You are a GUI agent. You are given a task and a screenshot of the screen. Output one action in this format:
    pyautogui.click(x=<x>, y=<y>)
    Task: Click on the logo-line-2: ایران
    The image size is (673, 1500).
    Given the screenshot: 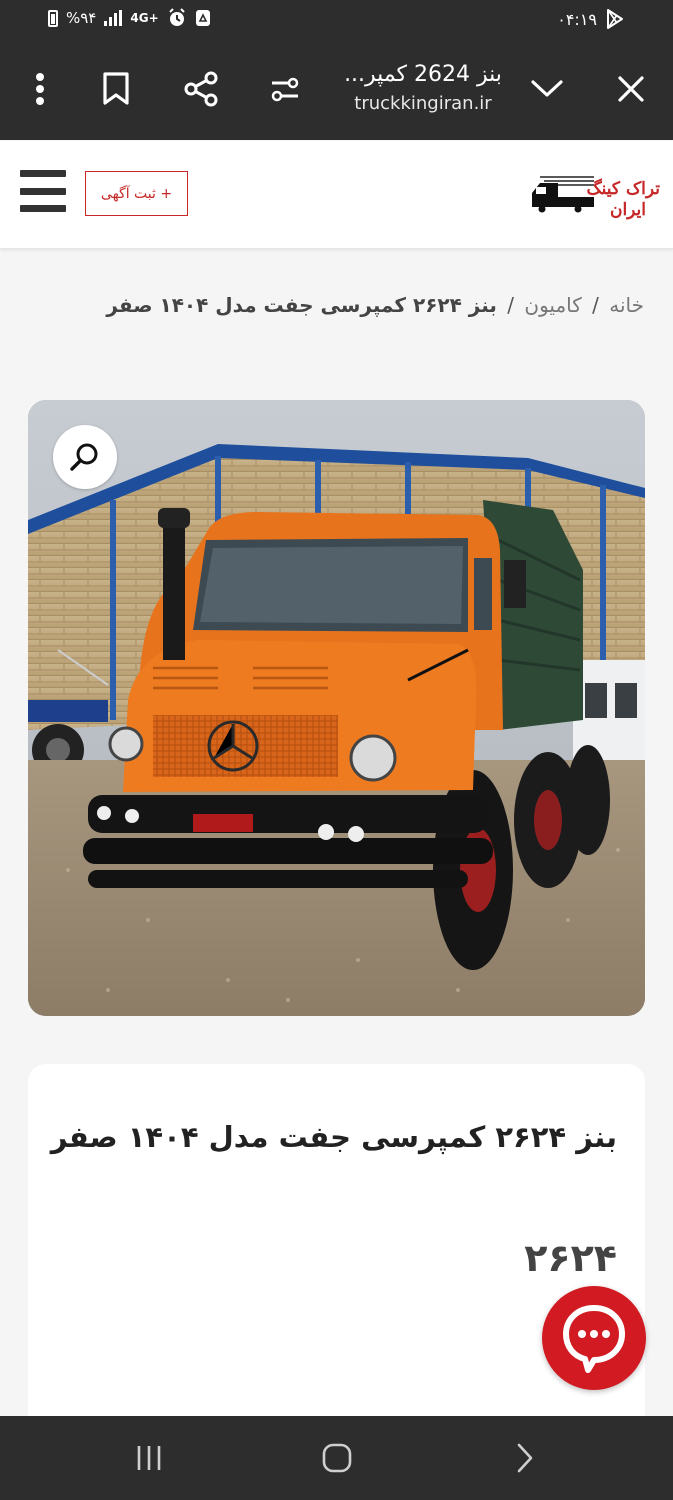 What is the action you would take?
    pyautogui.click(x=627, y=210)
    